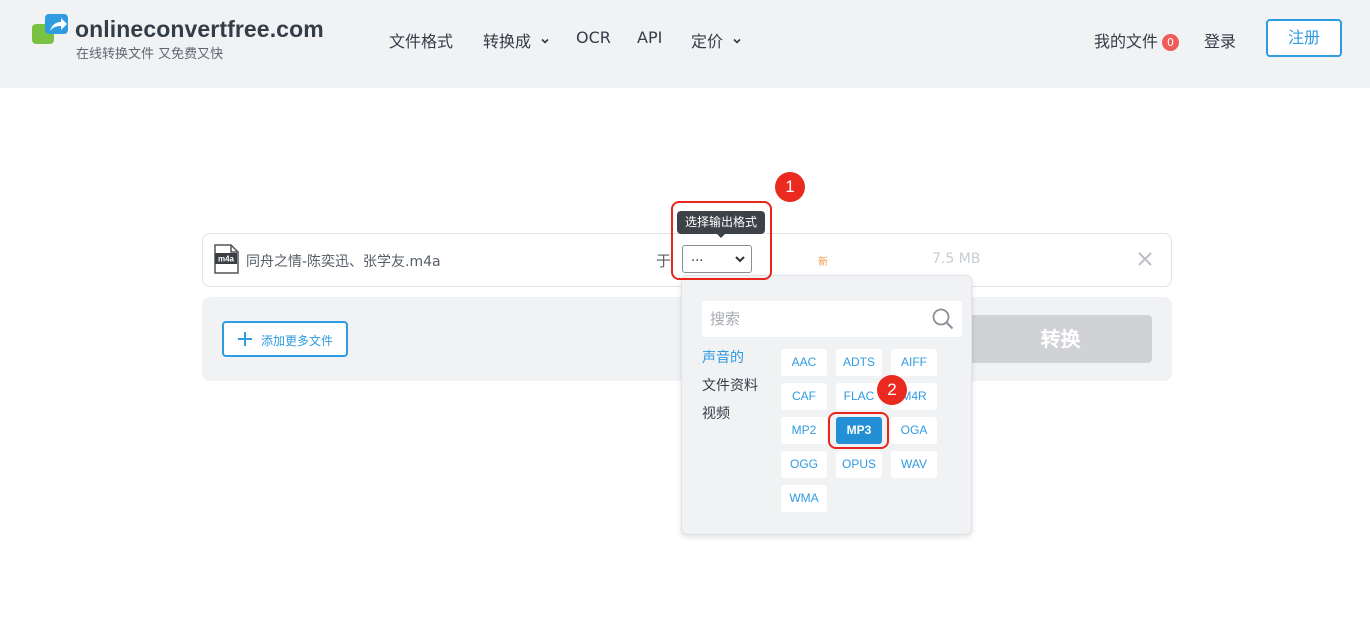 This screenshot has height=639, width=1370. Describe the element at coordinates (1145, 259) in the screenshot. I see `close-icon` at that location.